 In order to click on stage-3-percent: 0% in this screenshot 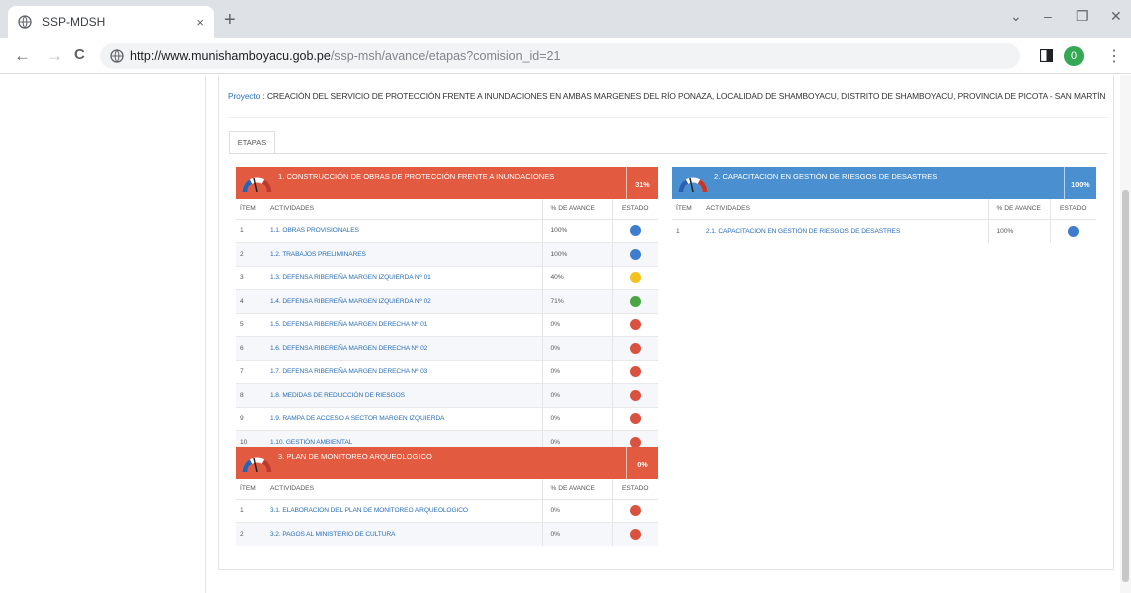, I will do `click(642, 463)`.